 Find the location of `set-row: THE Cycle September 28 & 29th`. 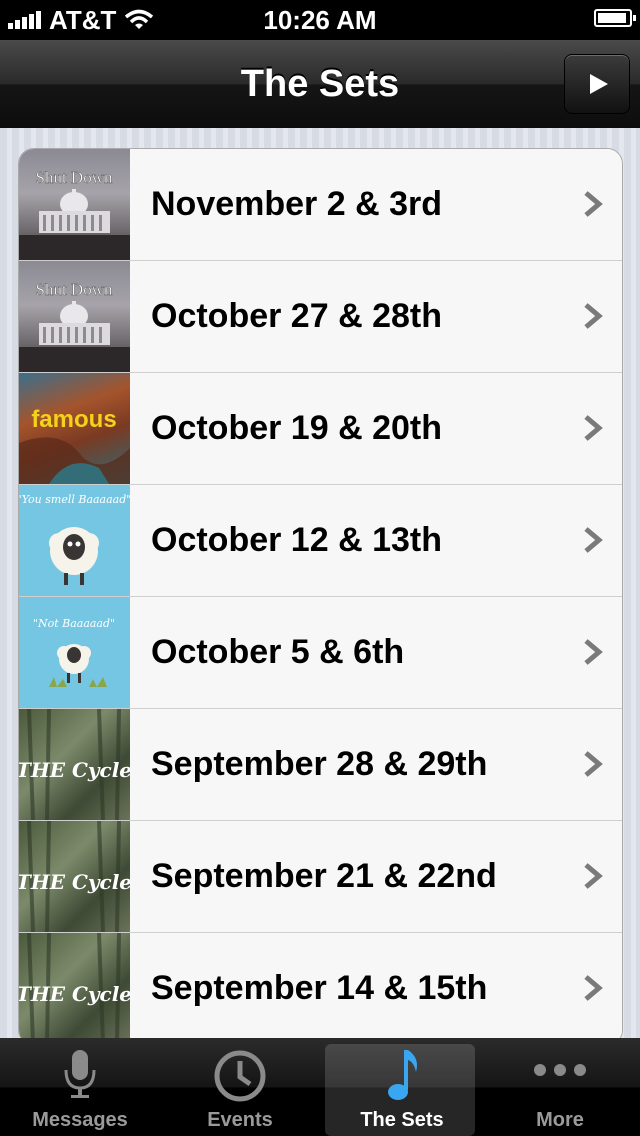

set-row: THE Cycle September 28 & 29th is located at coordinates (320, 765).